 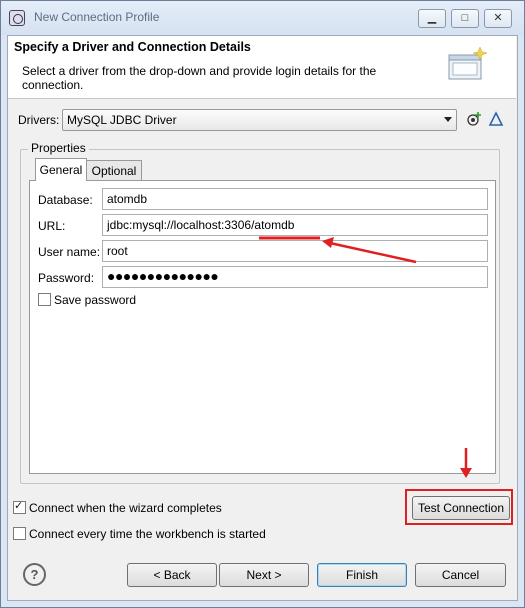 What do you see at coordinates (373, 252) in the screenshot?
I see `url-arrow-annotation` at bounding box center [373, 252].